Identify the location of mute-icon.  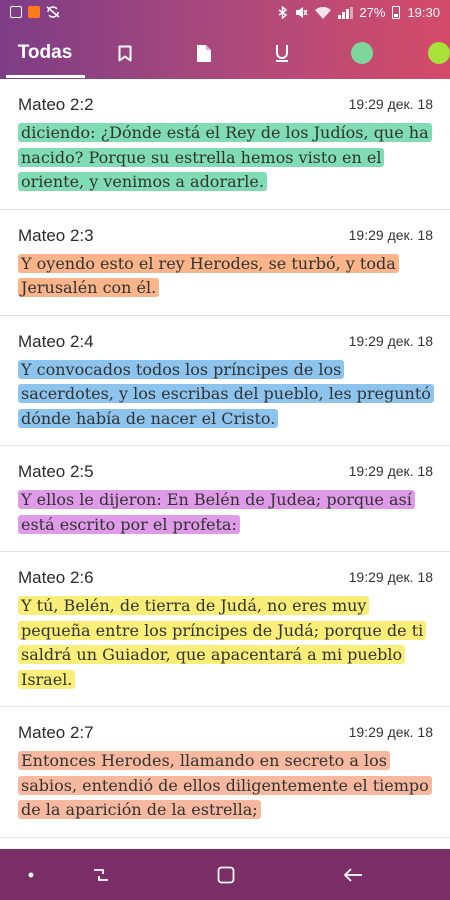
(302, 12).